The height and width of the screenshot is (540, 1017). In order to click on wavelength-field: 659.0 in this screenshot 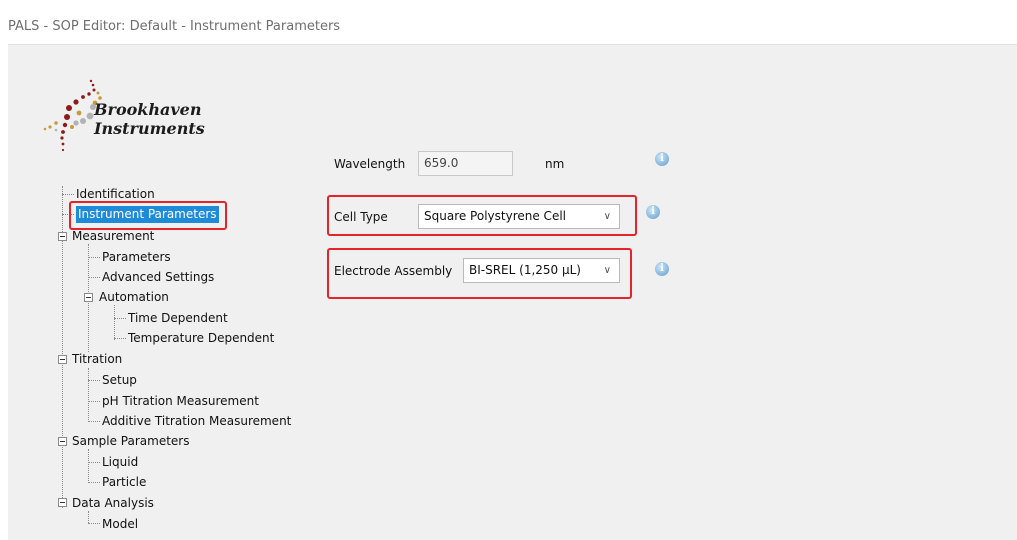, I will do `click(465, 163)`.